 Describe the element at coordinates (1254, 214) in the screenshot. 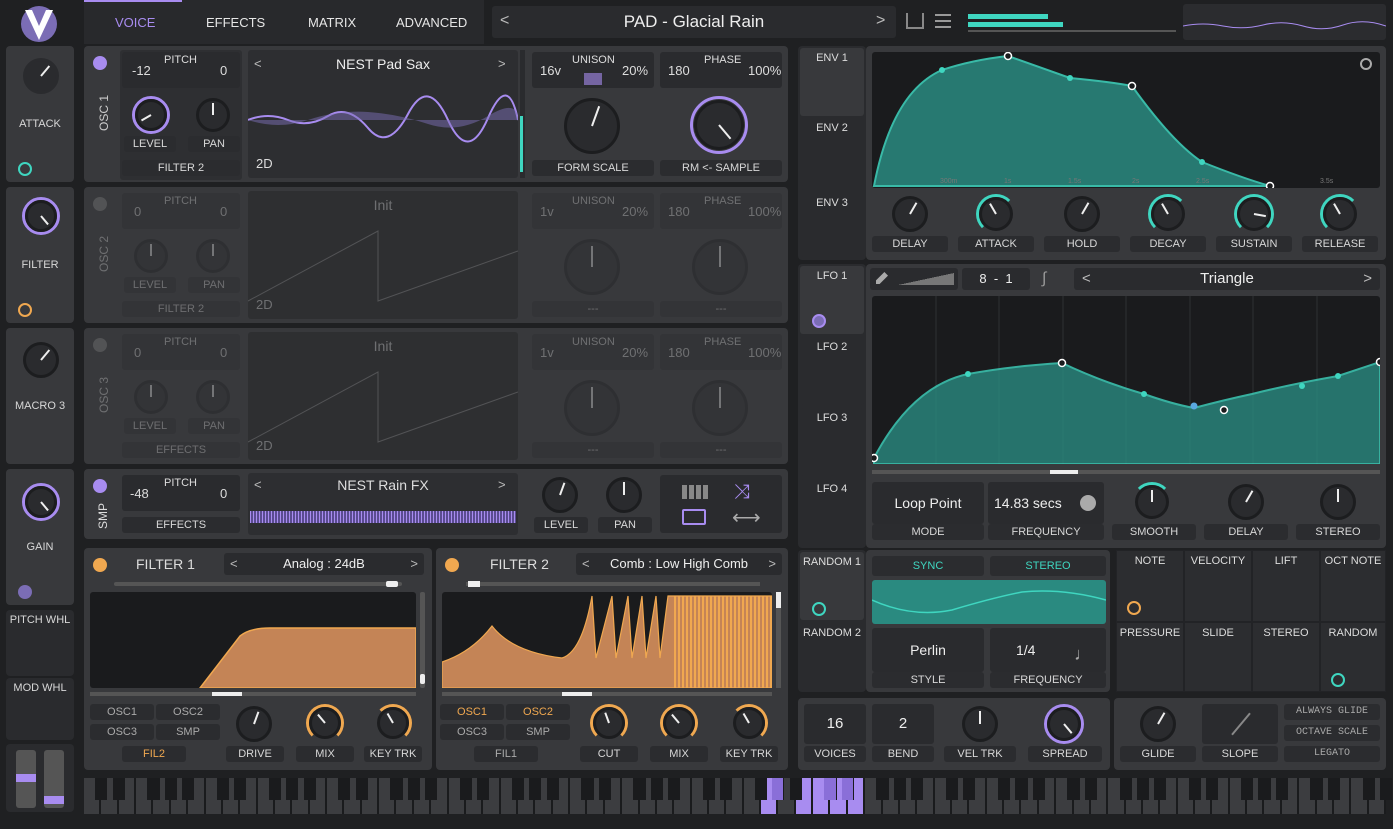

I see `env-sustain-knob` at that location.